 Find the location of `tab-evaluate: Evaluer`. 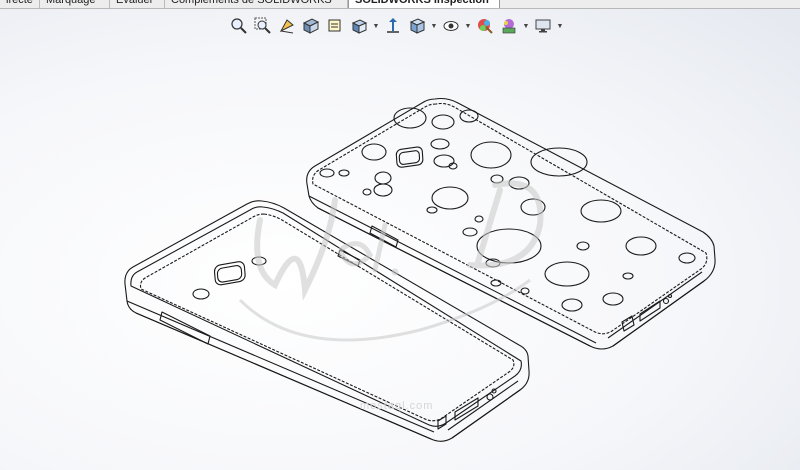

tab-evaluate: Evaluer is located at coordinates (137, 4).